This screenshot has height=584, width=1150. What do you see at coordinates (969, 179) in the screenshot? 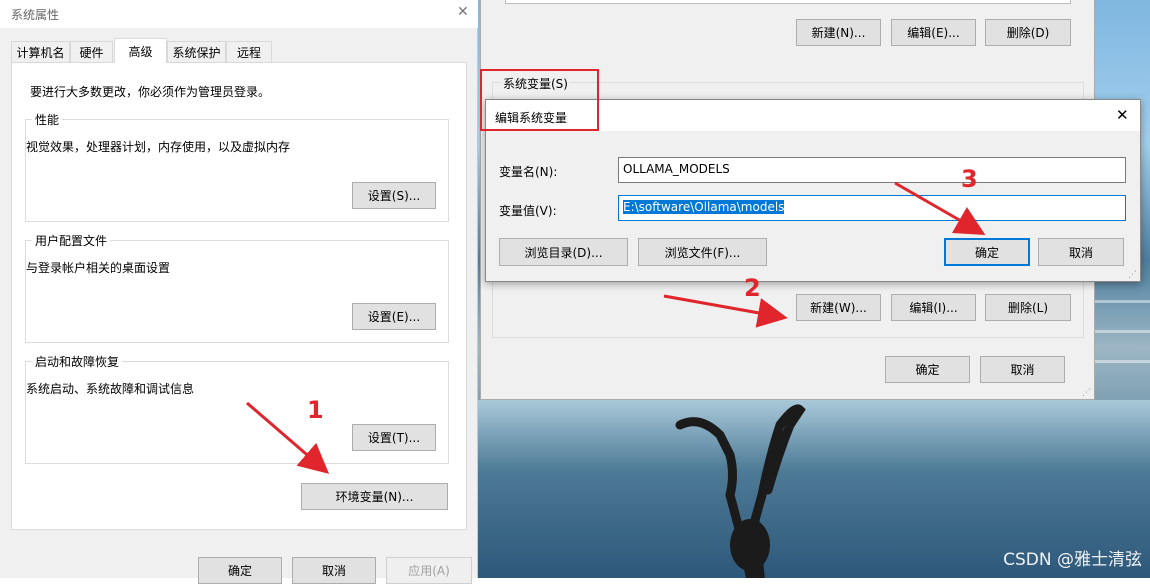
I see `step-number-3: 3` at bounding box center [969, 179].